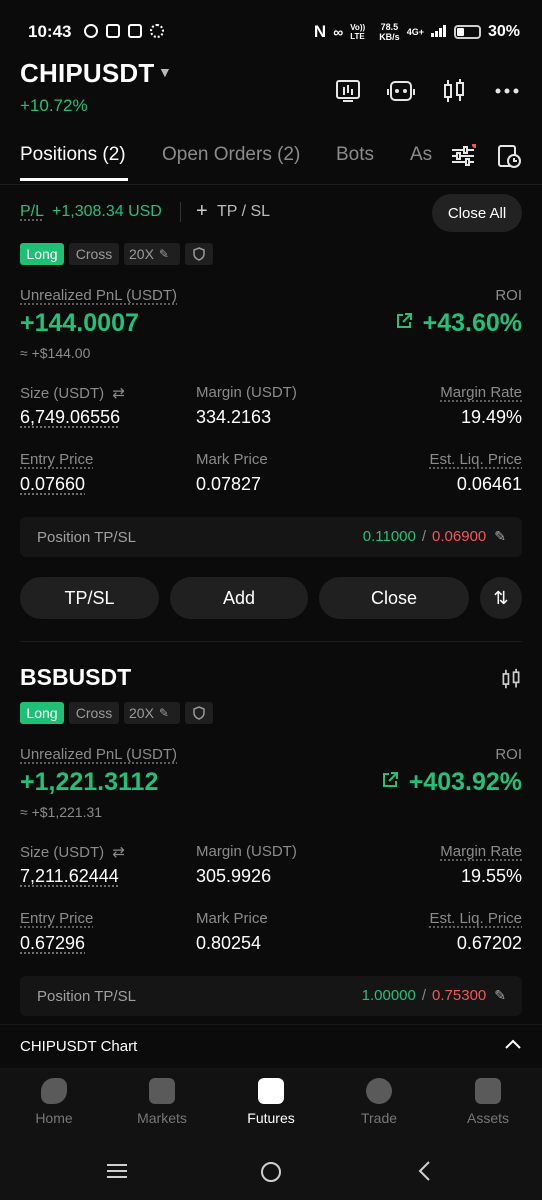  What do you see at coordinates (320, 31) in the screenshot?
I see `nfc-icon: N` at bounding box center [320, 31].